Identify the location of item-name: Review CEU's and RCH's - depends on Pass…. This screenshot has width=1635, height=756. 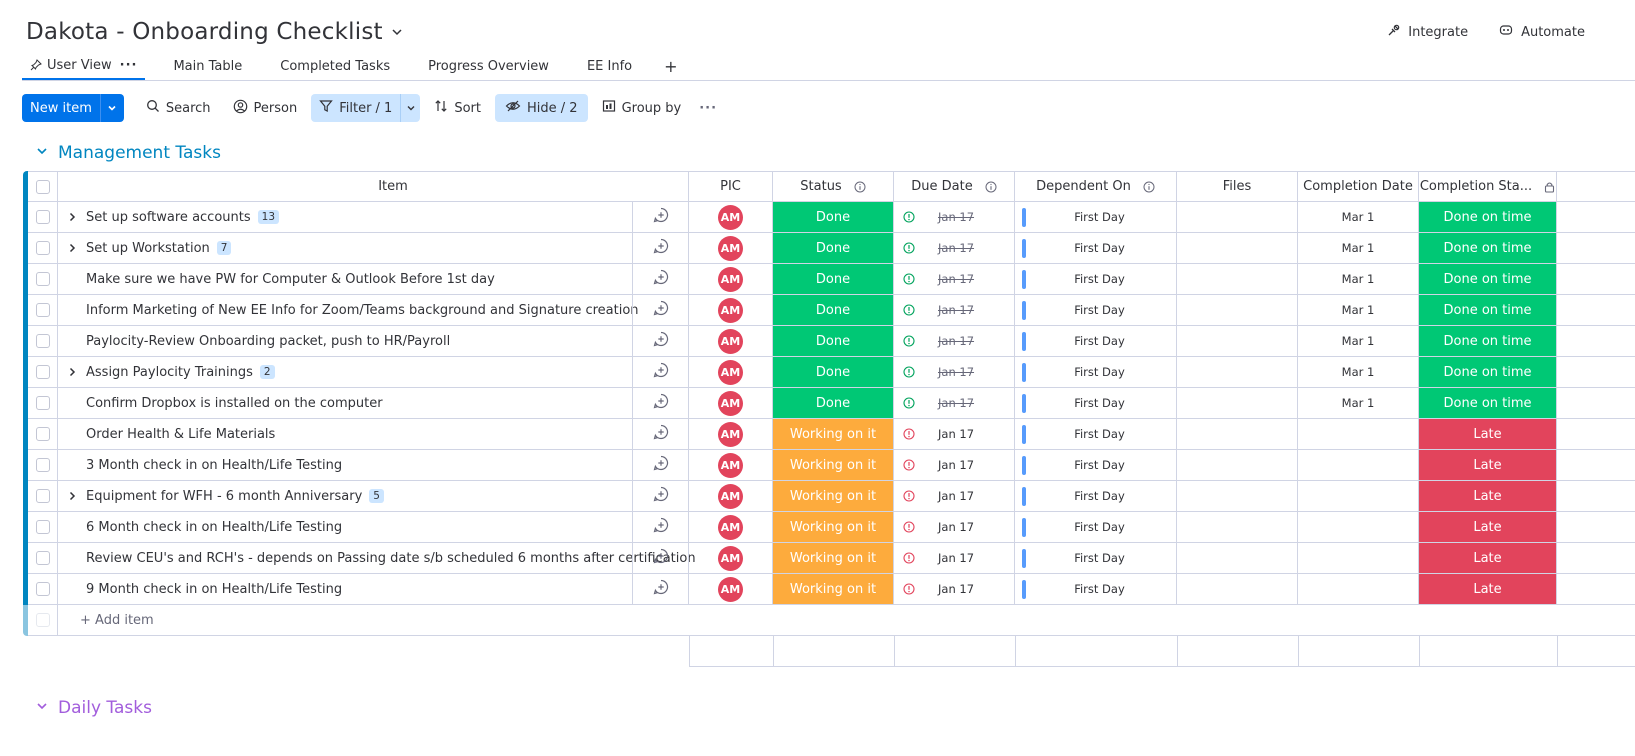
(391, 558).